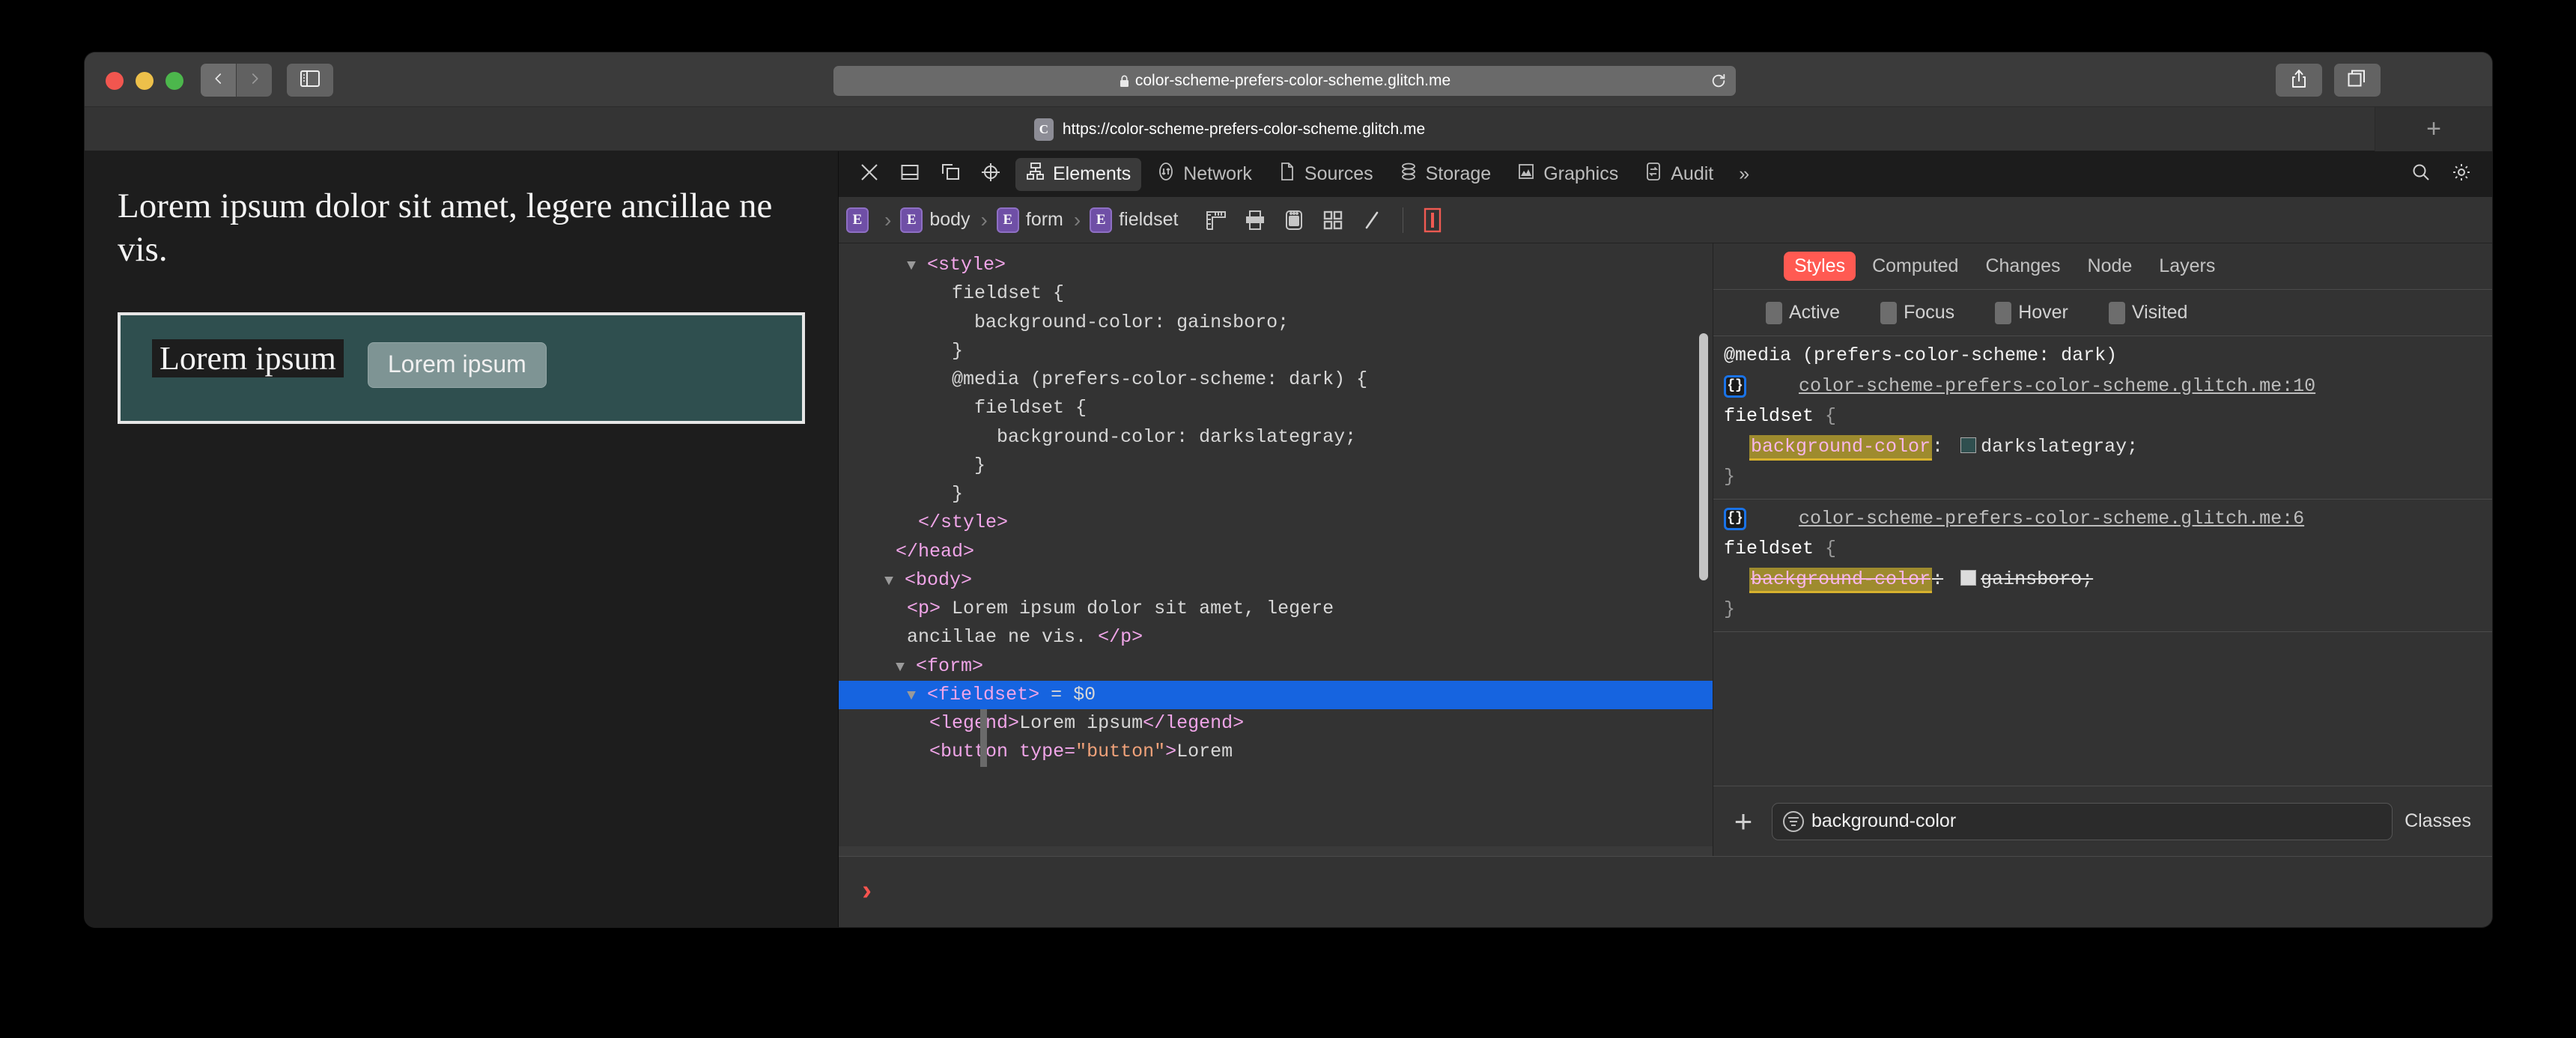  Describe the element at coordinates (860, 220) in the screenshot. I see `breadcrumb-item-root: E` at that location.